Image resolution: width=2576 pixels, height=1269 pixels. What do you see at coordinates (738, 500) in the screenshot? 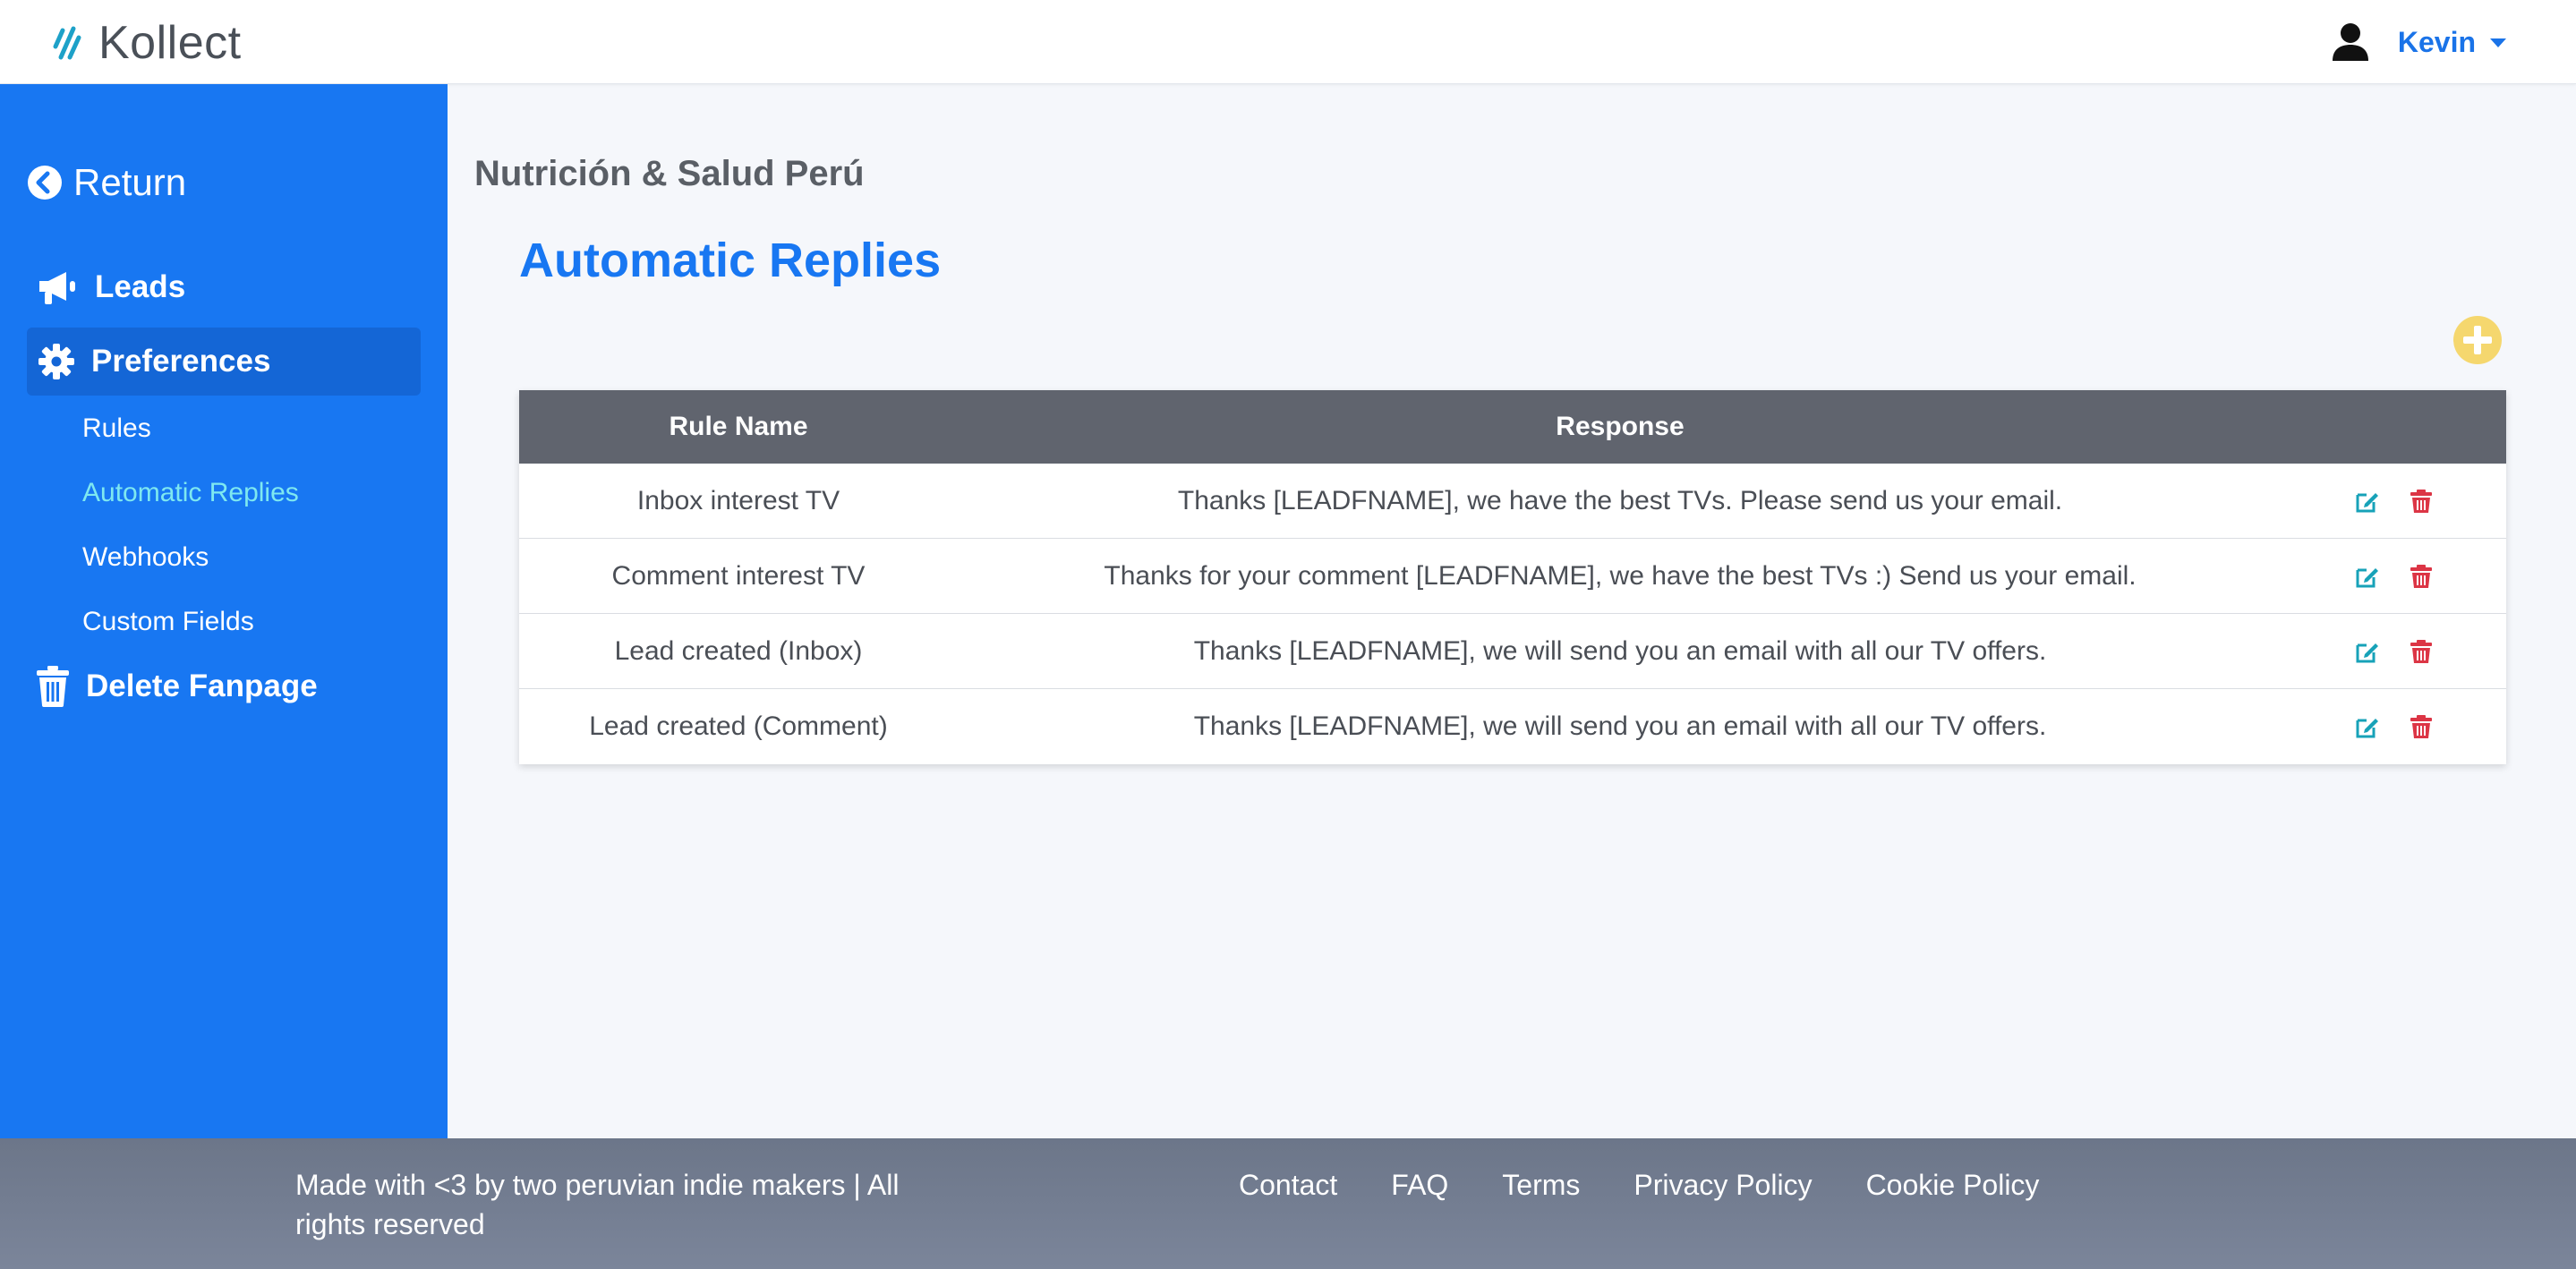
I see `rule-name-cell: Inbox interest TV` at bounding box center [738, 500].